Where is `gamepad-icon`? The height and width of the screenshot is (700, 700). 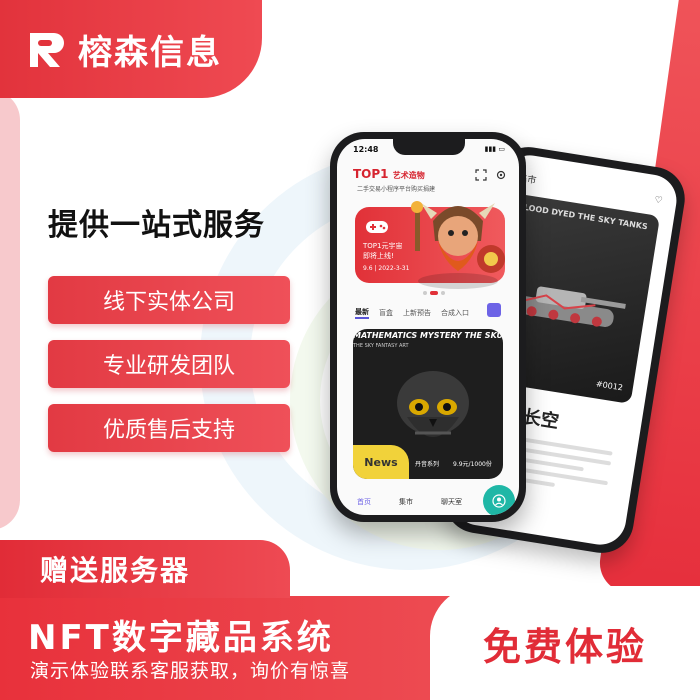
gamepad-icon is located at coordinates (377, 227).